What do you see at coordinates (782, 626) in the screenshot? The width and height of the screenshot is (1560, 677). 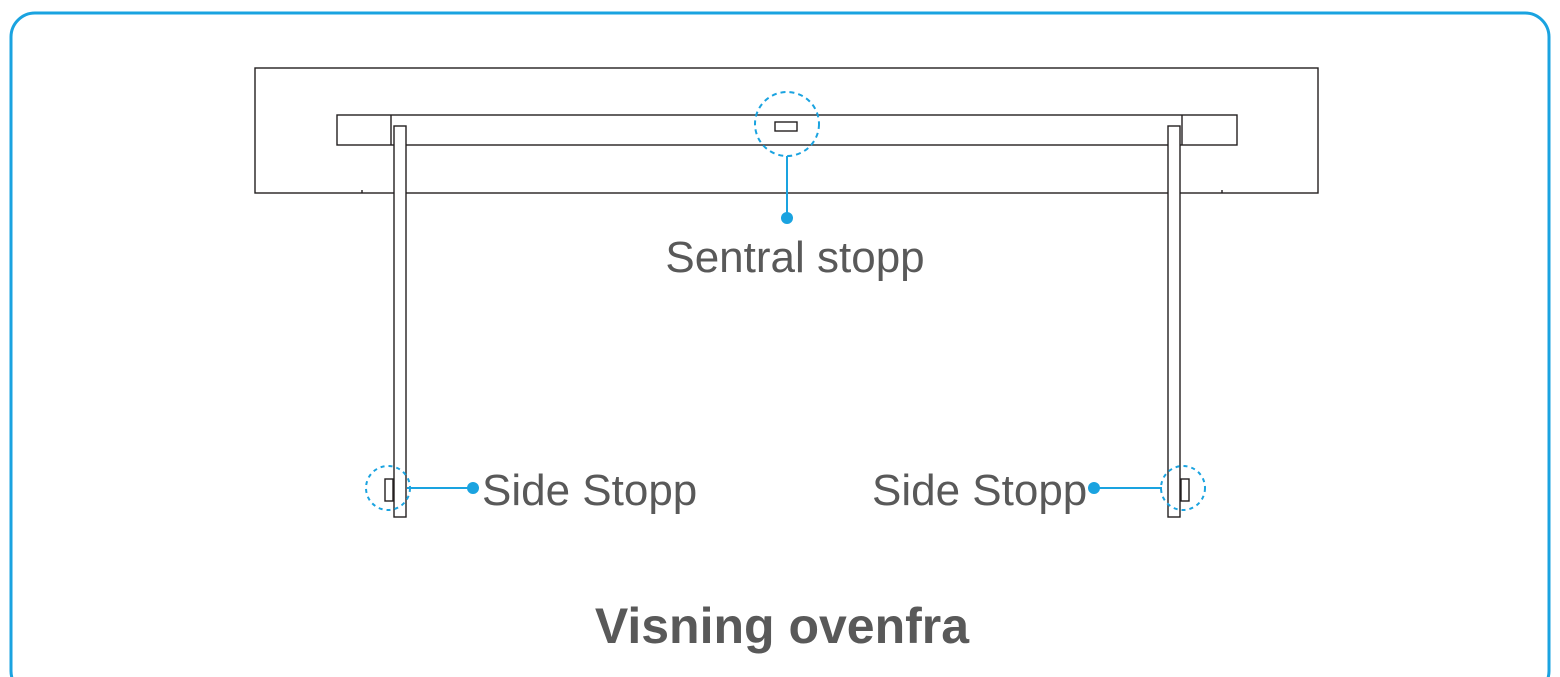 I see `diagram-caption: Visning ovenfra` at bounding box center [782, 626].